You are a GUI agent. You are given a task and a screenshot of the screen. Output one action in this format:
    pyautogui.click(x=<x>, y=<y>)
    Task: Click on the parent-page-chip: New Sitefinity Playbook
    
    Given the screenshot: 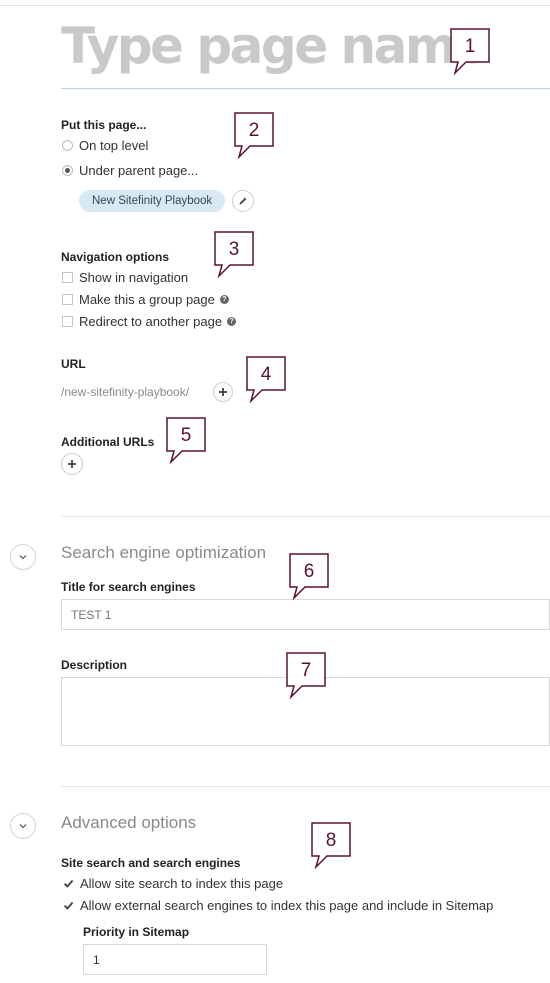 What is the action you would take?
    pyautogui.click(x=152, y=201)
    